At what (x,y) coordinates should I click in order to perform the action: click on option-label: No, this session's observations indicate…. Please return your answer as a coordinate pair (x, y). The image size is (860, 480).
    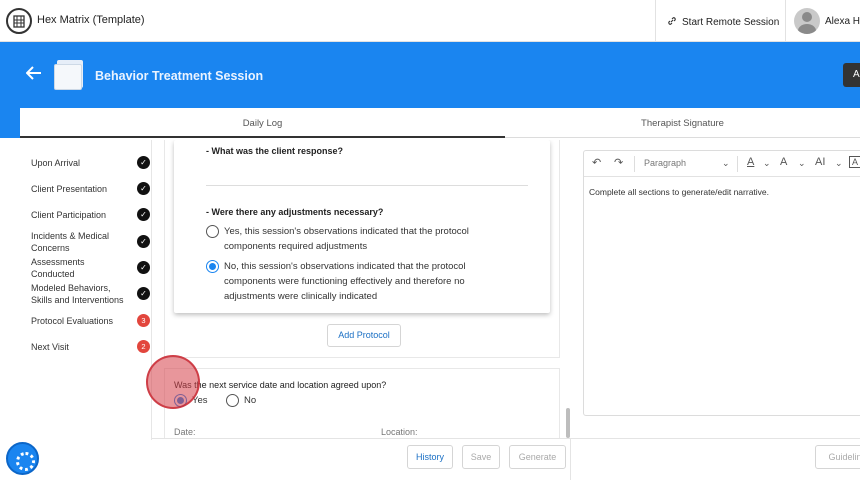
    Looking at the image, I should click on (345, 281).